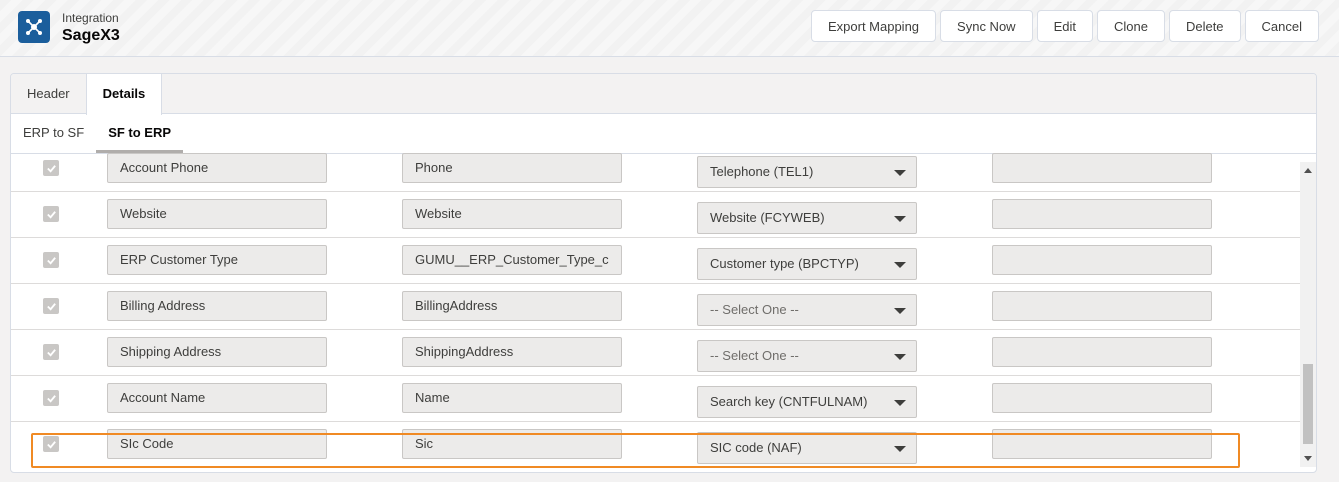 The width and height of the screenshot is (1339, 482). What do you see at coordinates (217, 214) in the screenshot?
I see `sf-label-field: Website` at bounding box center [217, 214].